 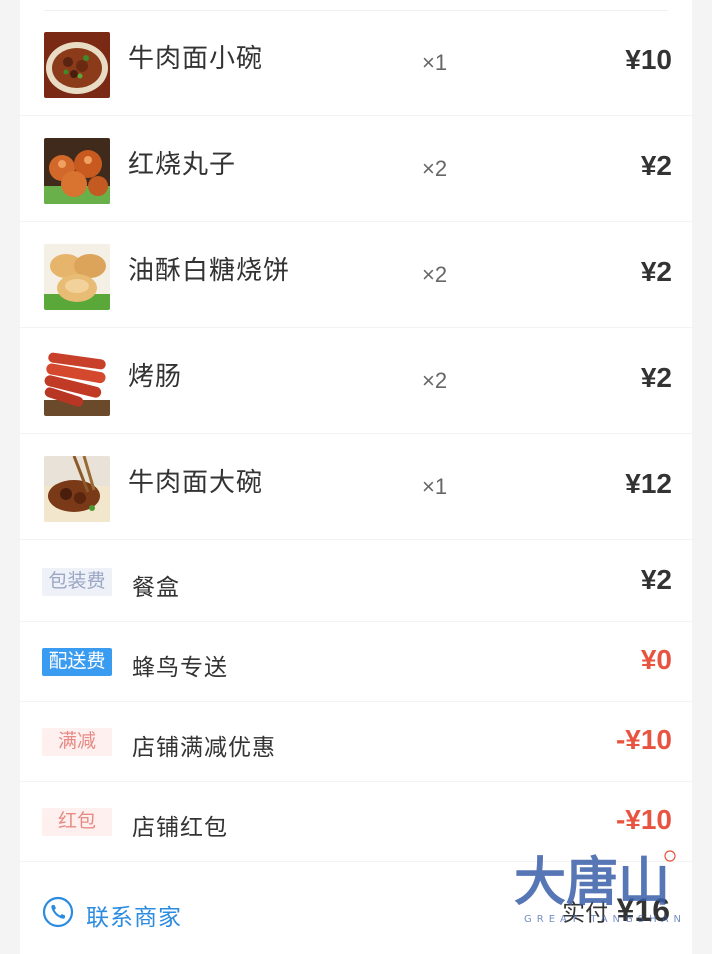 What do you see at coordinates (648, 483) in the screenshot?
I see `item-price: ¥12` at bounding box center [648, 483].